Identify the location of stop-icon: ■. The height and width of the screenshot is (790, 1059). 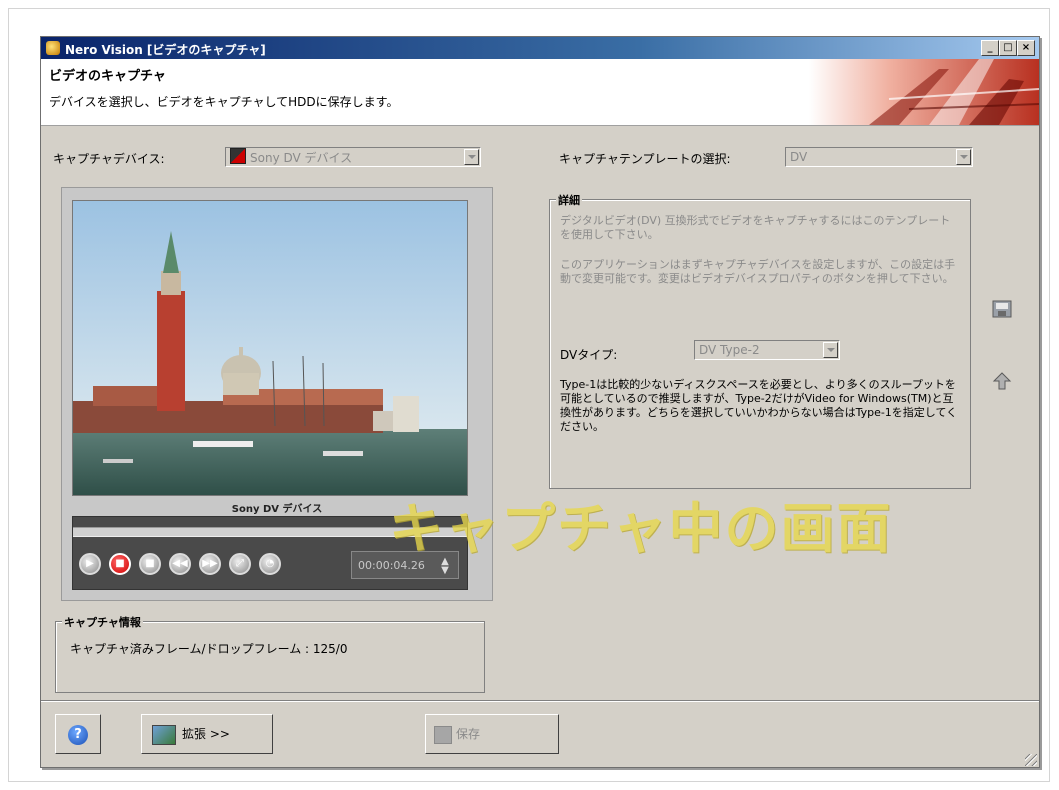
(150, 563).